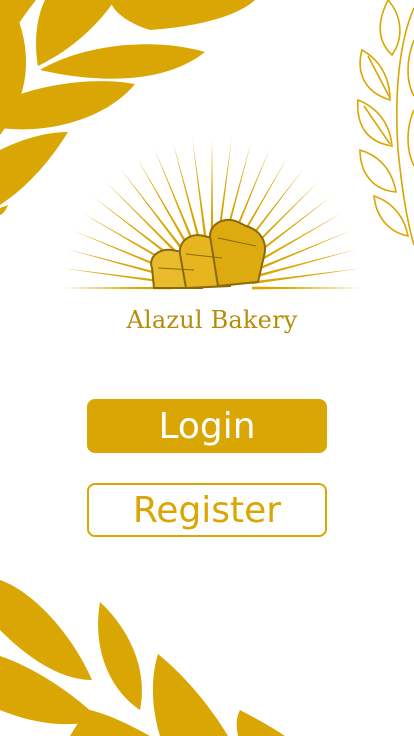 Image resolution: width=414 pixels, height=736 pixels. What do you see at coordinates (212, 214) in the screenshot?
I see `bread-sunburst-icon` at bounding box center [212, 214].